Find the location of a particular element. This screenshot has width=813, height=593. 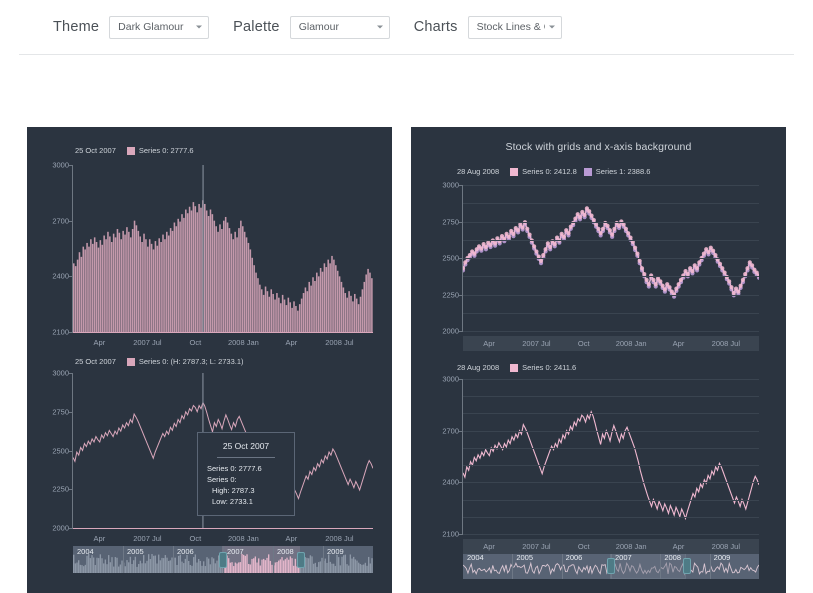

tooltip-row-low: Low: 2733.1 is located at coordinates (232, 501).